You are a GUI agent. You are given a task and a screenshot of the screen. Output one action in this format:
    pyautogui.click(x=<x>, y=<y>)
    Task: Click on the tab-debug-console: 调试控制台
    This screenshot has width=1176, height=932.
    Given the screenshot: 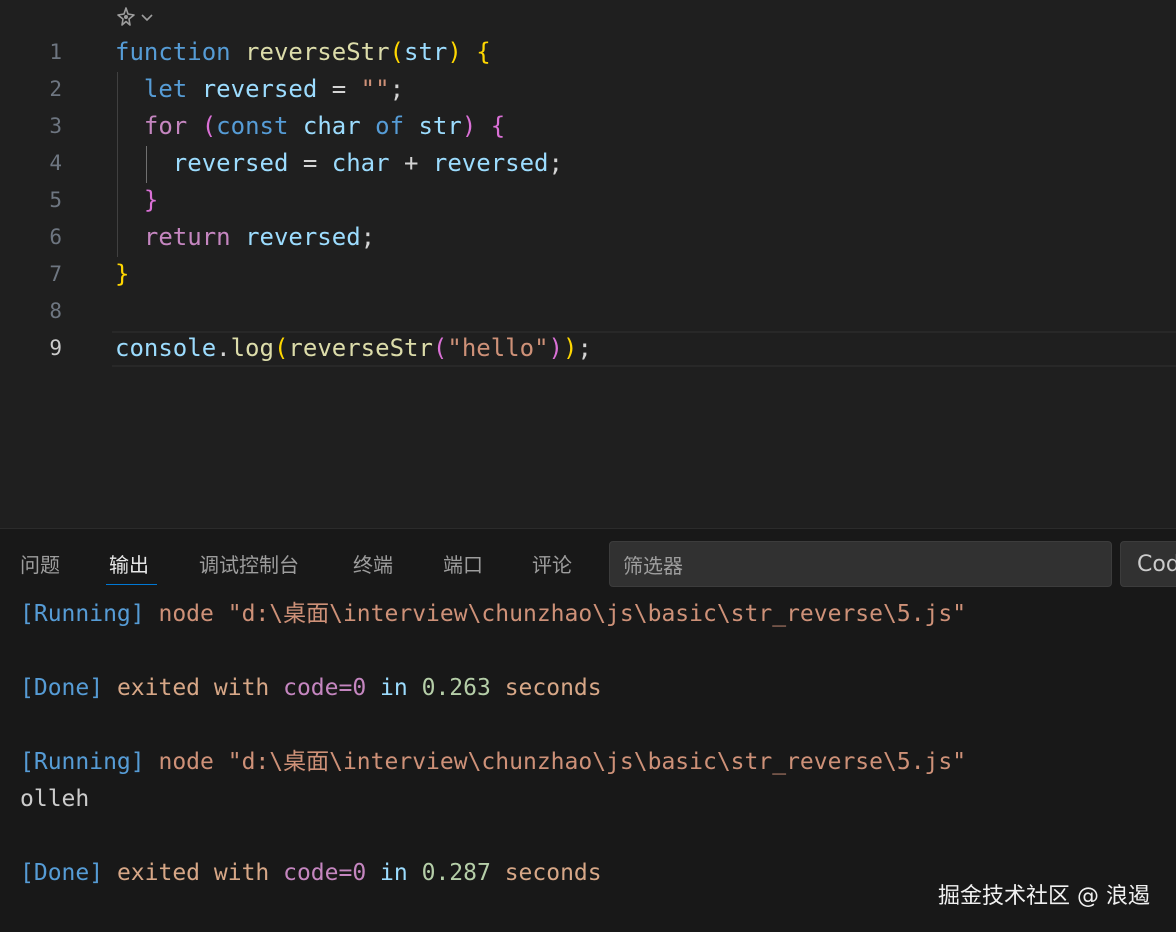 What is the action you would take?
    pyautogui.click(x=249, y=563)
    